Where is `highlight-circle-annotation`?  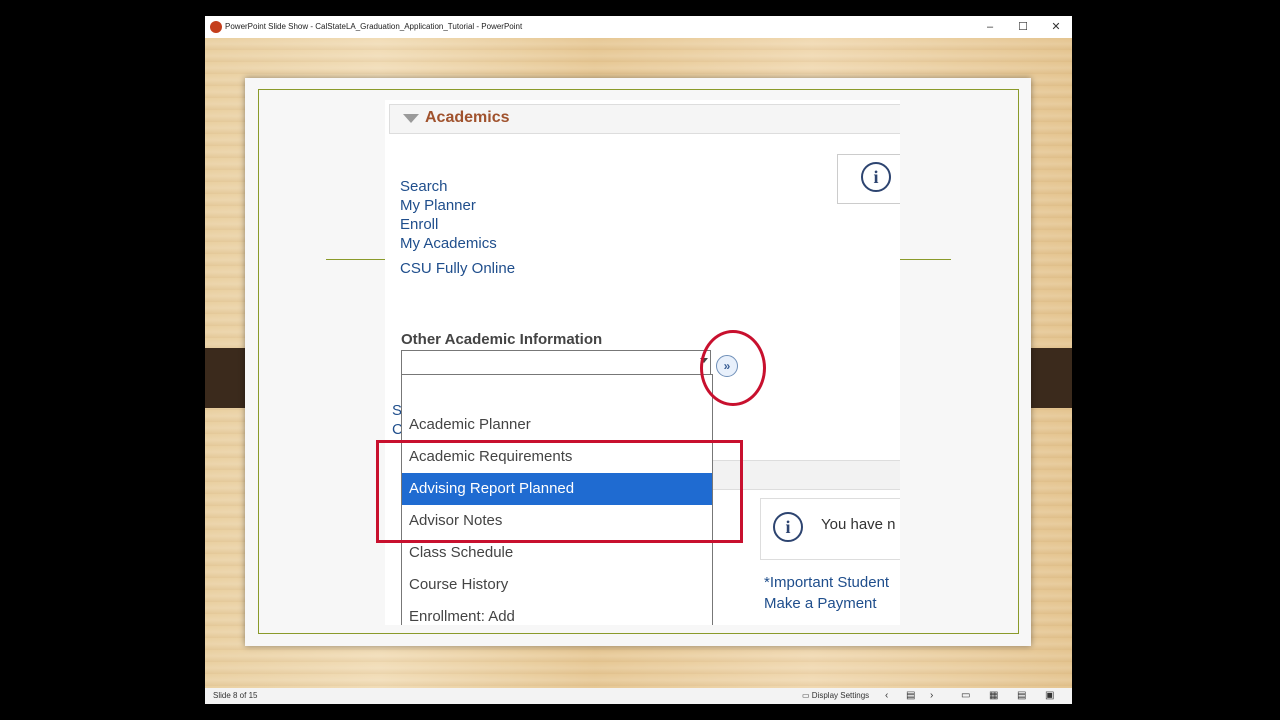
highlight-circle-annotation is located at coordinates (733, 368).